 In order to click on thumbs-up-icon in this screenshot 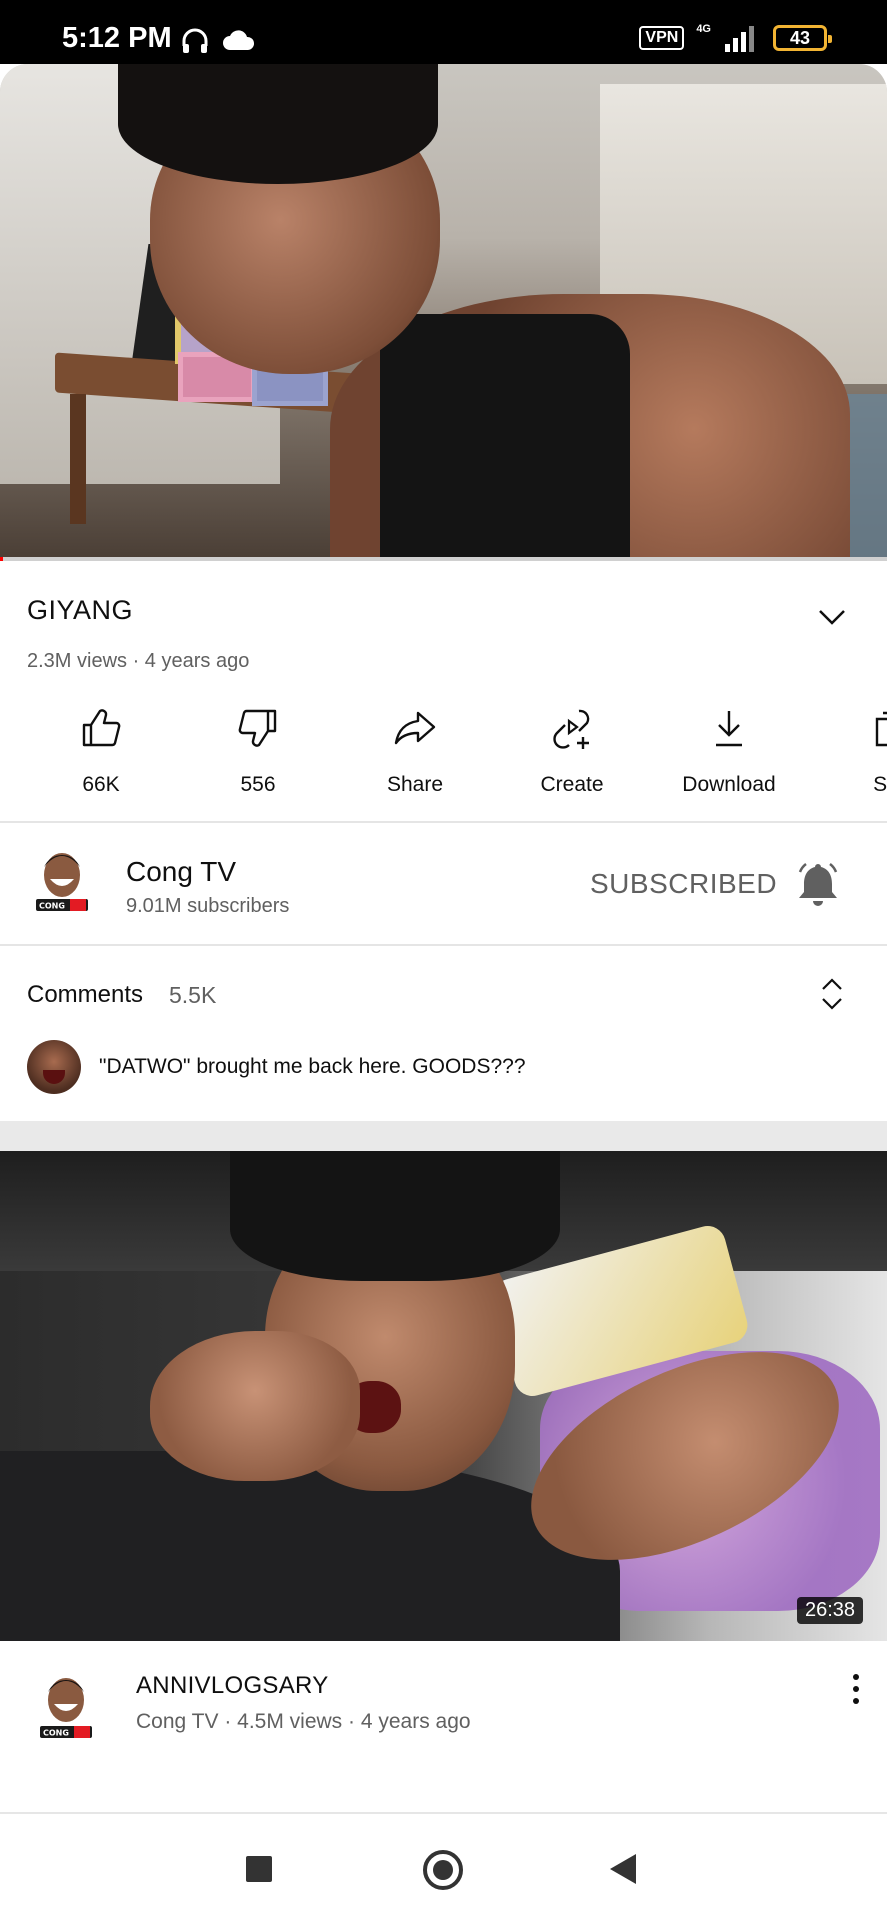, I will do `click(101, 728)`.